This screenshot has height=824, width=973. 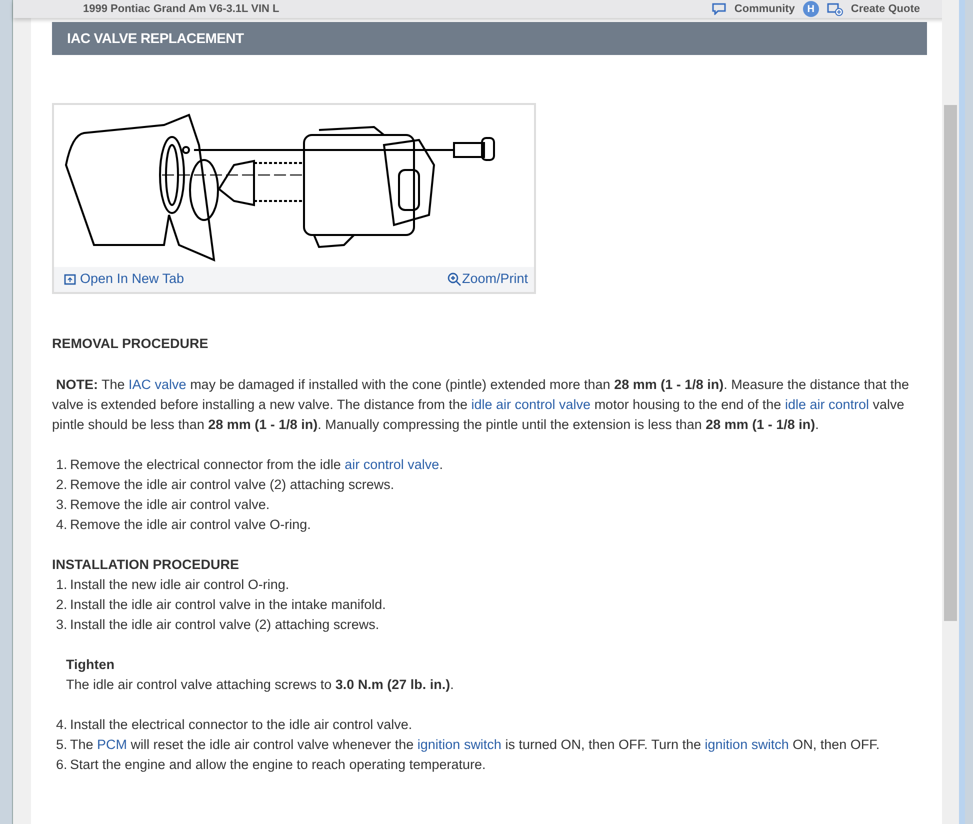 I want to click on step-text: Install the electrical connector to the idle air control valve., so click(x=241, y=725).